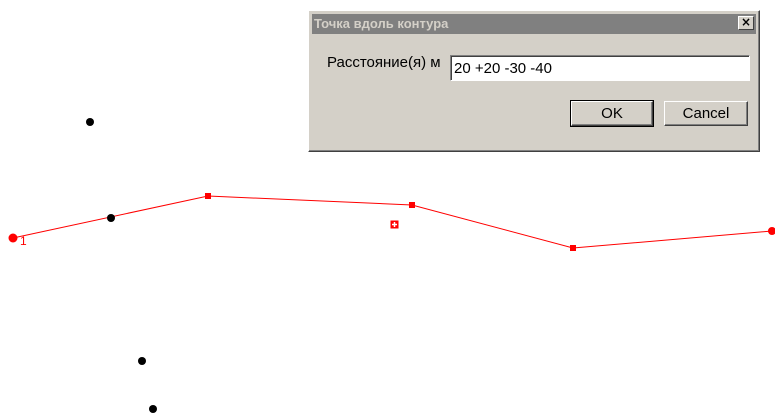 This screenshot has width=775, height=417. What do you see at coordinates (13, 238) in the screenshot?
I see `contour-start-node` at bounding box center [13, 238].